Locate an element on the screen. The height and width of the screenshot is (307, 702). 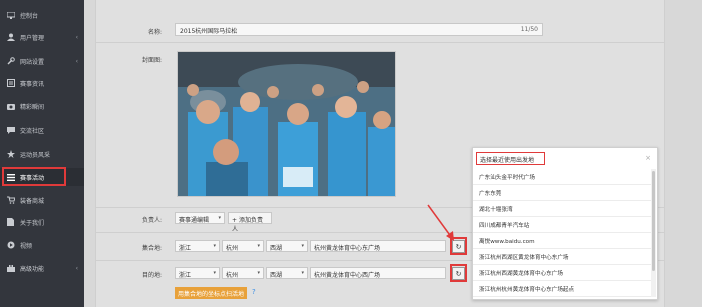
popup-scrollbar is located at coordinates (653, 233).